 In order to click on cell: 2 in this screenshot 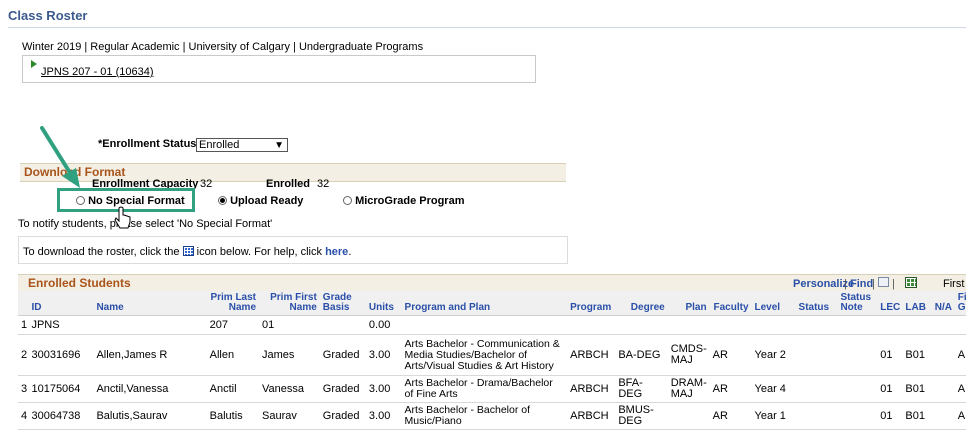, I will do `click(23, 355)`.